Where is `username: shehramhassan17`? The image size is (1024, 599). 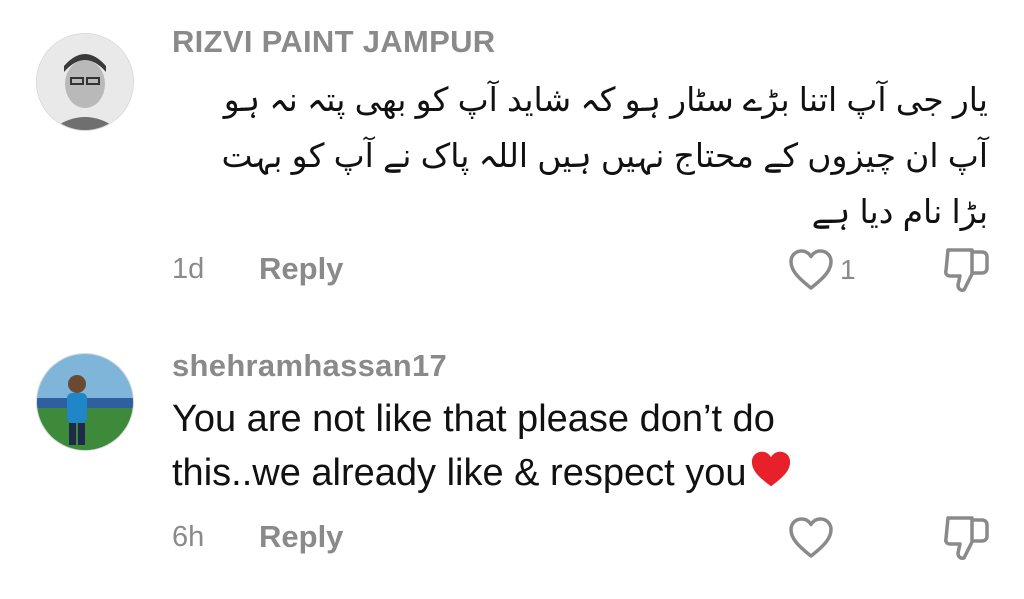 username: shehramhassan17 is located at coordinates (309, 366).